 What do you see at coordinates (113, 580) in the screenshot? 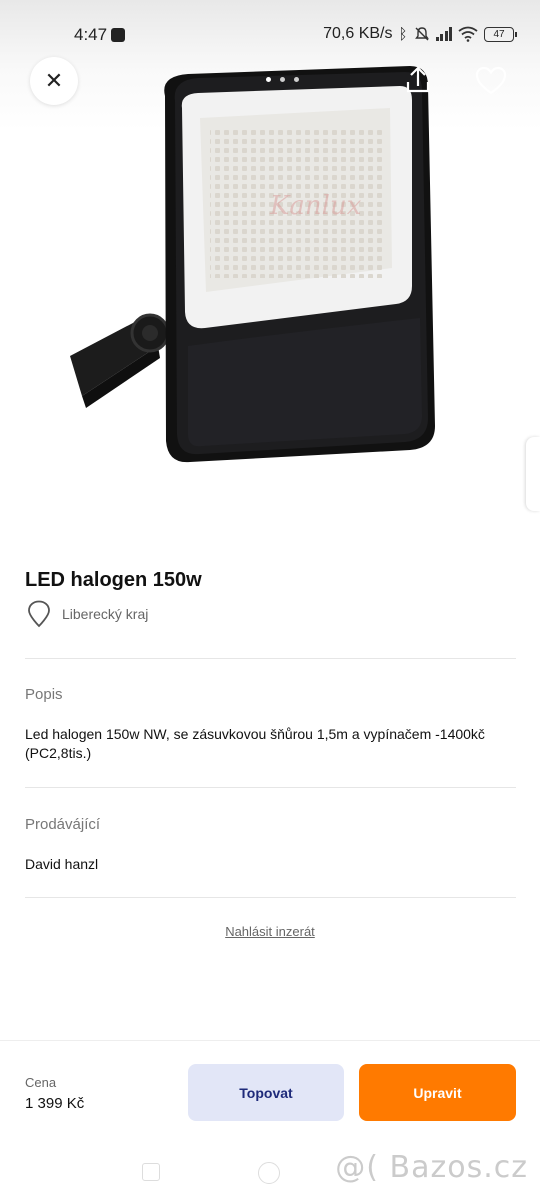
I see `listing-title: LED halogen 150w` at bounding box center [113, 580].